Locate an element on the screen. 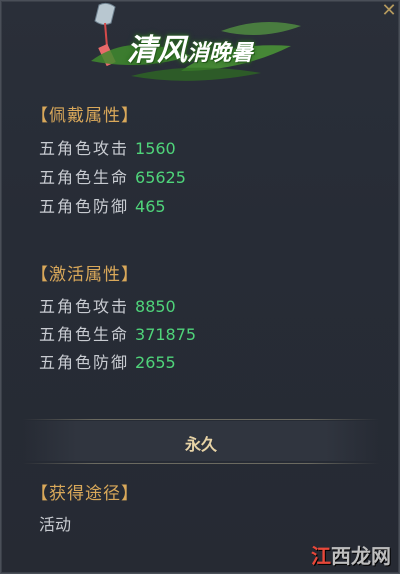 The image size is (400, 574). watermark-rest: 西龙网 is located at coordinates (361, 556).